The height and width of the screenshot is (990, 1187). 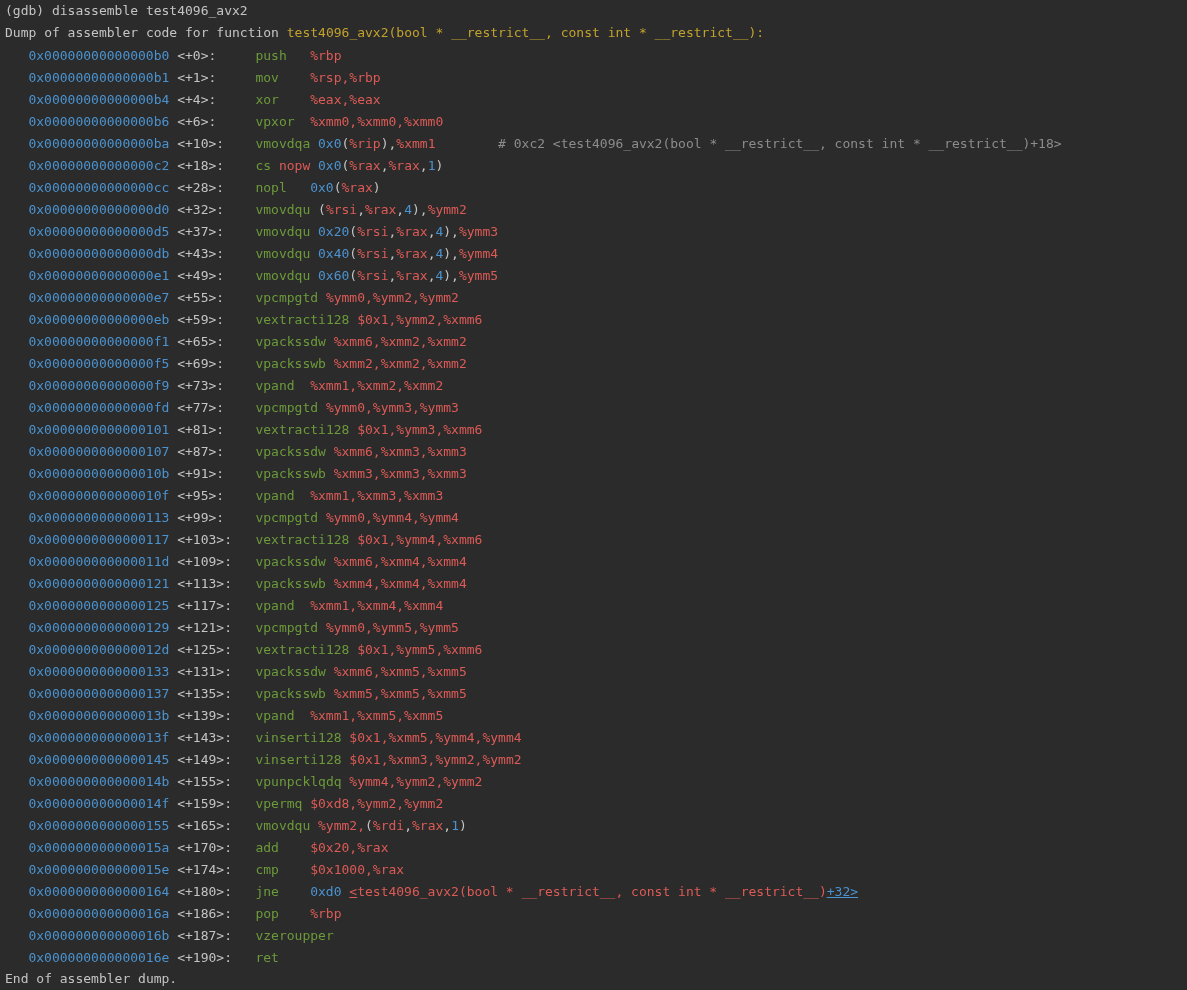 What do you see at coordinates (205, 605) in the screenshot?
I see `offset-text: <+117>:` at bounding box center [205, 605].